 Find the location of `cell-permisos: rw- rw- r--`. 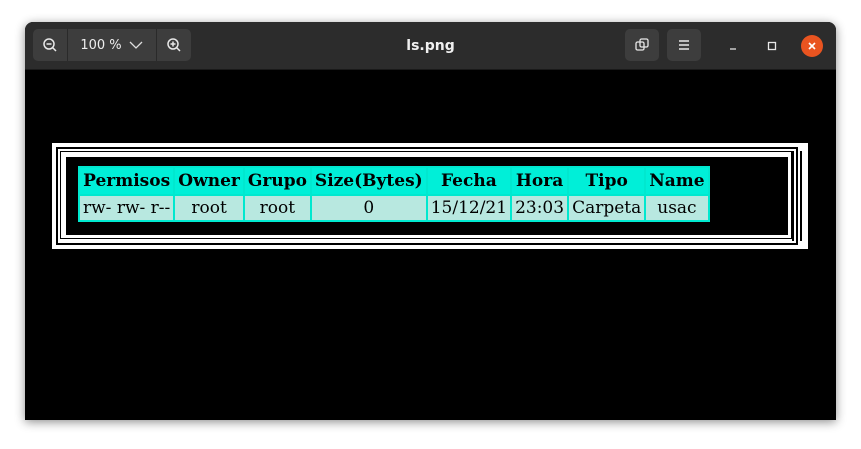

cell-permisos: rw- rw- r-- is located at coordinates (127, 208).